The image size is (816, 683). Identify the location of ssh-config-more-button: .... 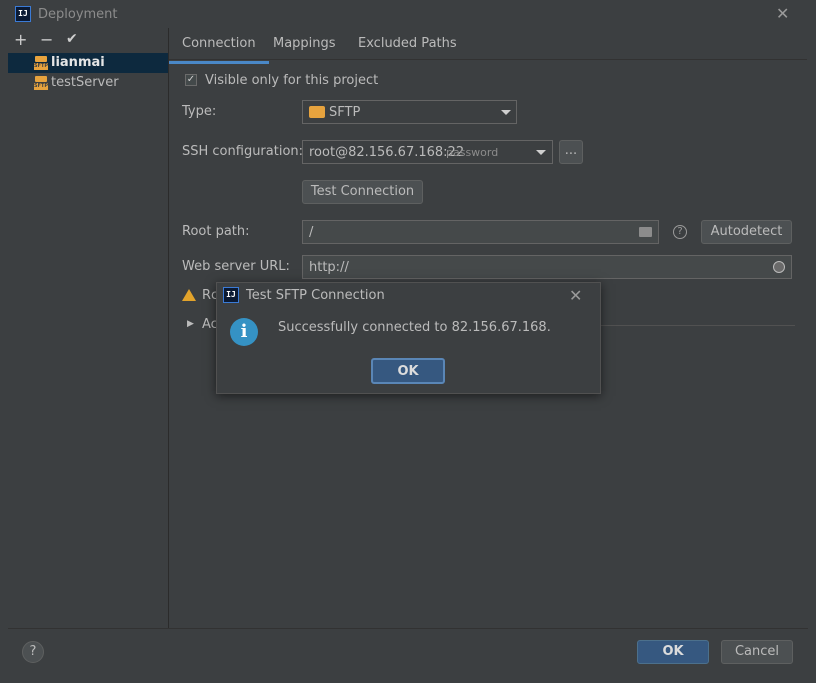
(571, 152).